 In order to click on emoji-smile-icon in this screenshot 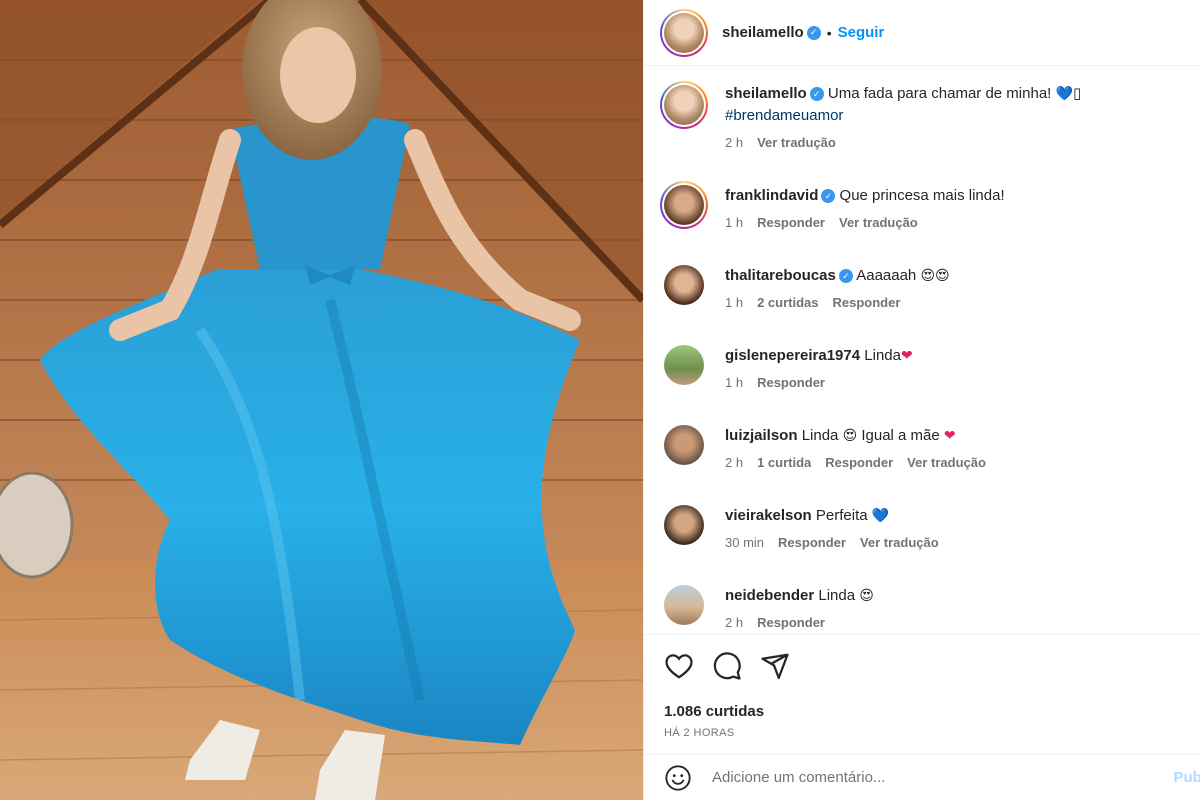, I will do `click(678, 778)`.